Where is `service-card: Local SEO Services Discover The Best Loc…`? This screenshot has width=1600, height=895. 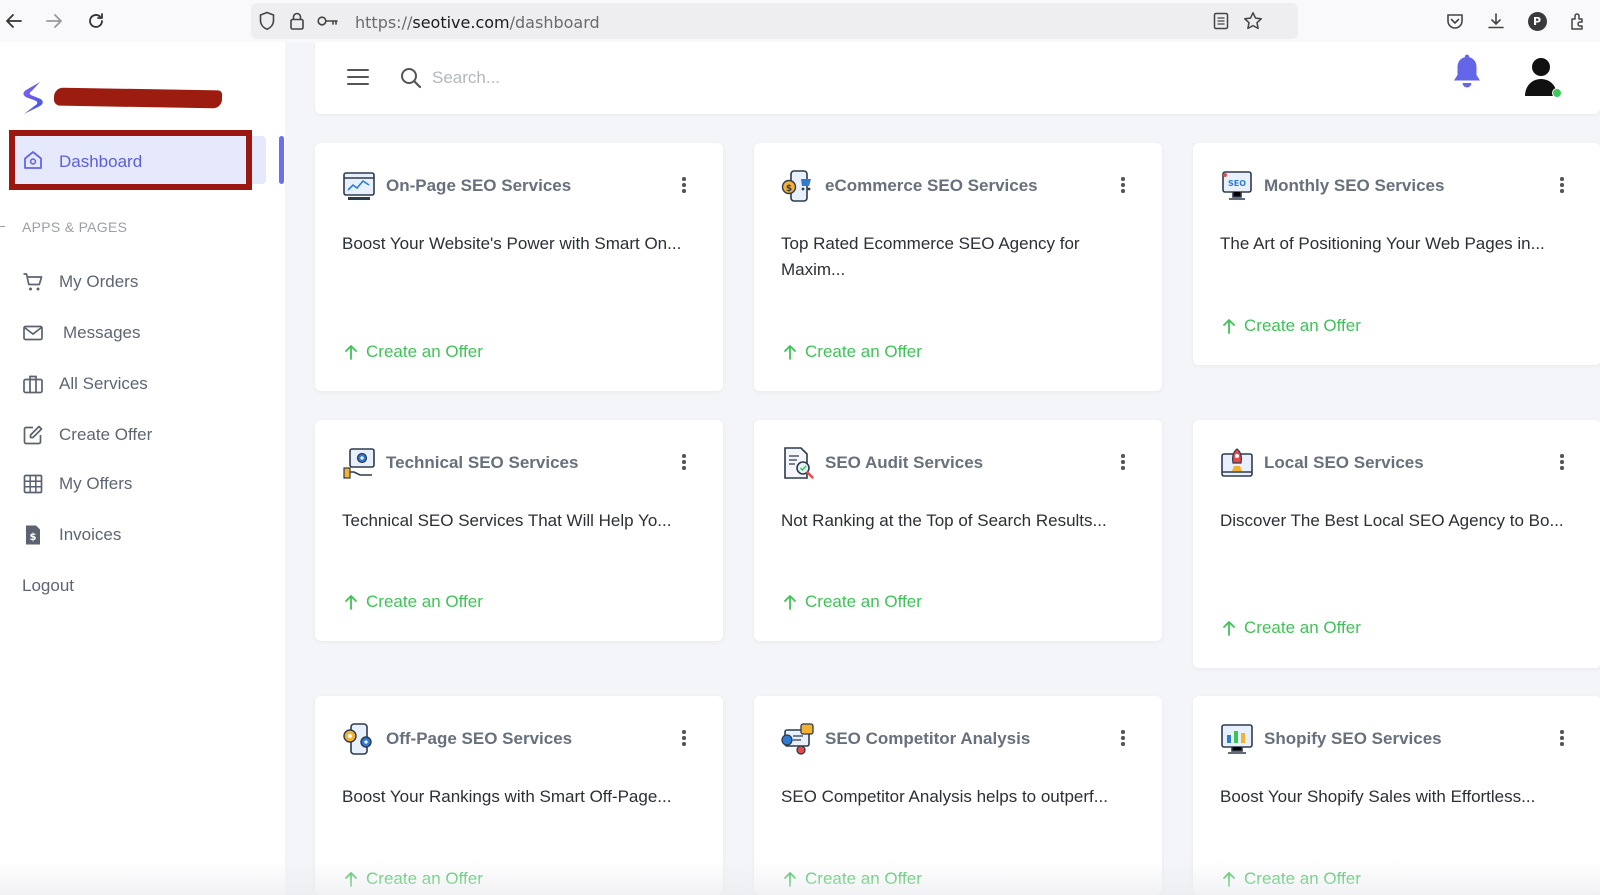 service-card: Local SEO Services Discover The Best Loc… is located at coordinates (1396, 544).